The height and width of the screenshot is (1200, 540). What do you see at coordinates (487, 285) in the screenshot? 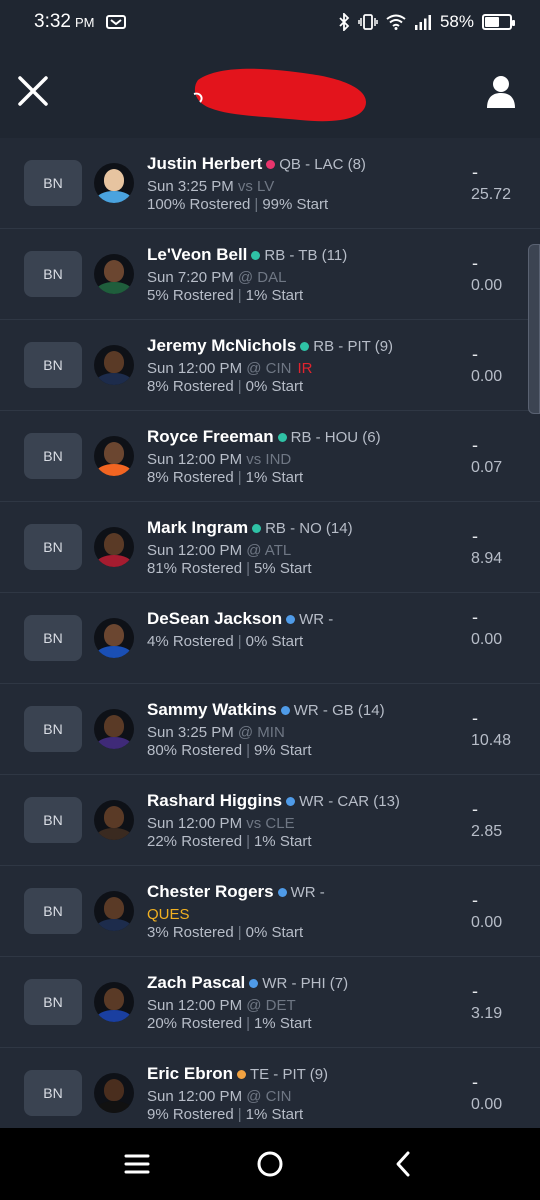
I see `projected-points: 0.00` at bounding box center [487, 285].